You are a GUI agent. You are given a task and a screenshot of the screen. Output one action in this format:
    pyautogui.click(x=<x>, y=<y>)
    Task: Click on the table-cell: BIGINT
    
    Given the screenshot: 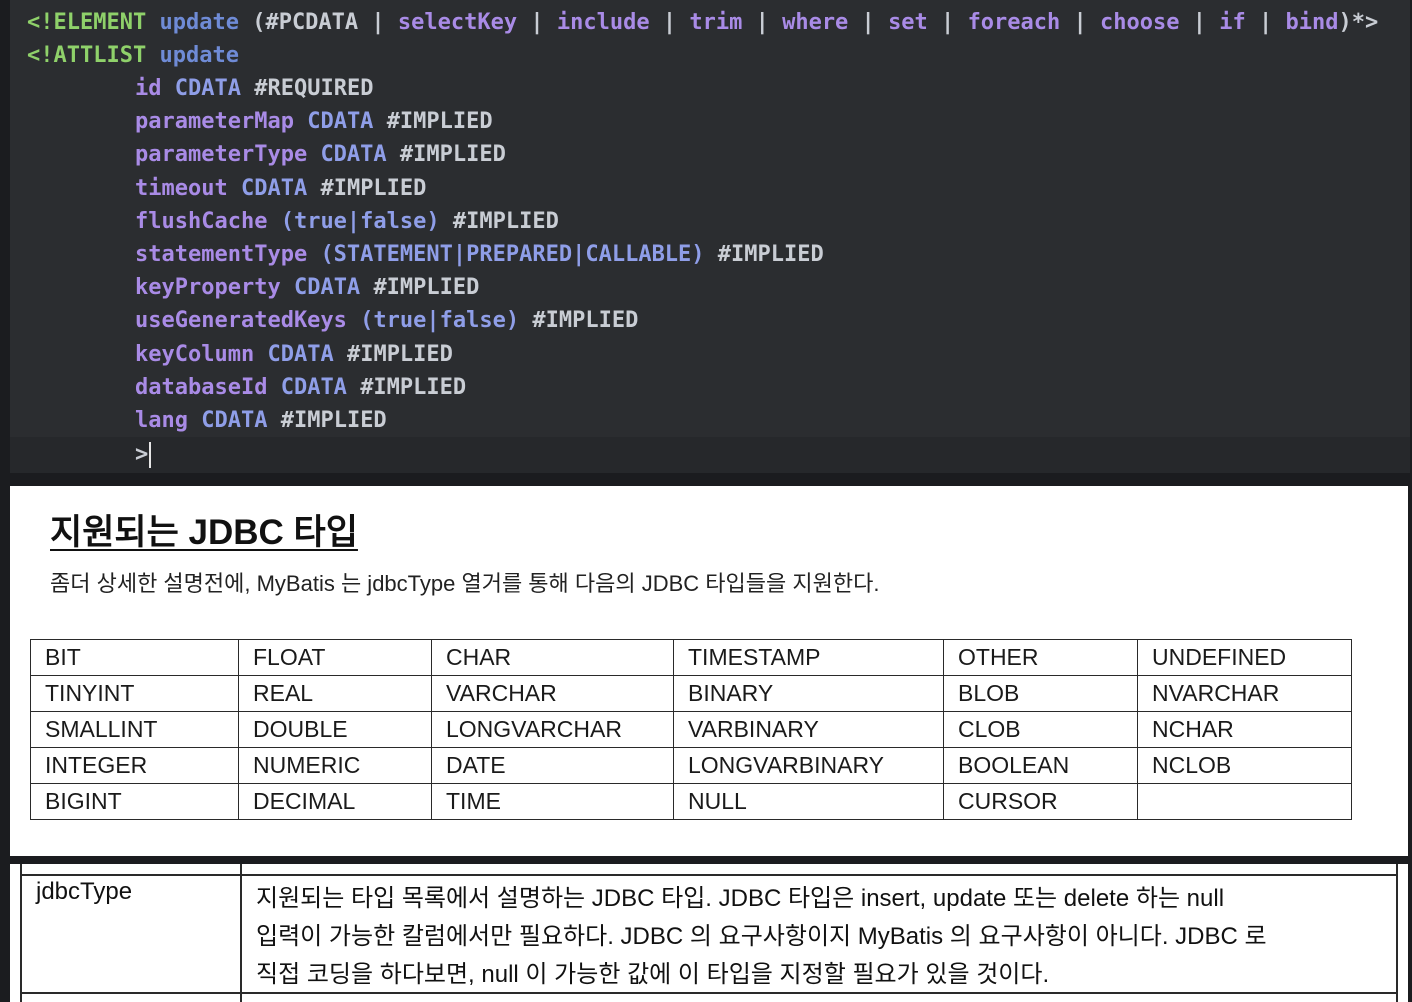 What is the action you would take?
    pyautogui.click(x=134, y=801)
    